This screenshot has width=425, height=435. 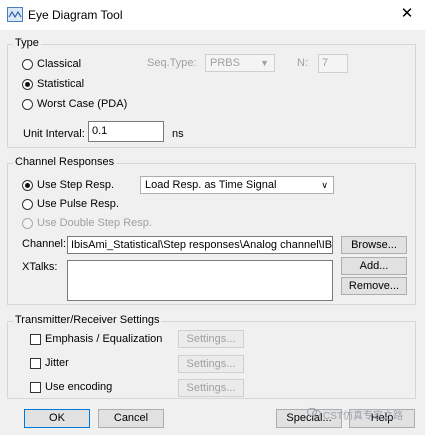 What do you see at coordinates (314, 414) in the screenshot?
I see `watermark-wechat-icon` at bounding box center [314, 414].